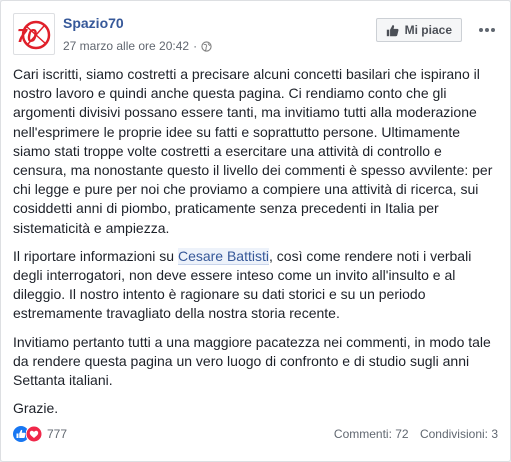 Image resolution: width=511 pixels, height=462 pixels. What do you see at coordinates (371, 434) in the screenshot?
I see `comments-count-link: Commenti: 72` at bounding box center [371, 434].